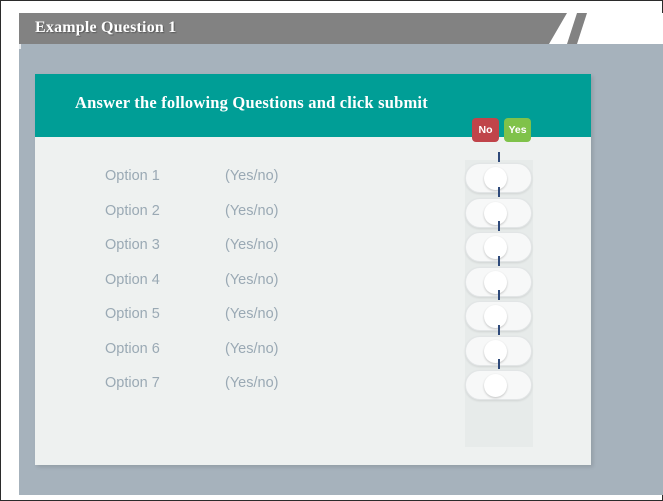 The width and height of the screenshot is (663, 501). Describe the element at coordinates (577, 28) in the screenshot. I see `title-bar-slash-accent` at that location.